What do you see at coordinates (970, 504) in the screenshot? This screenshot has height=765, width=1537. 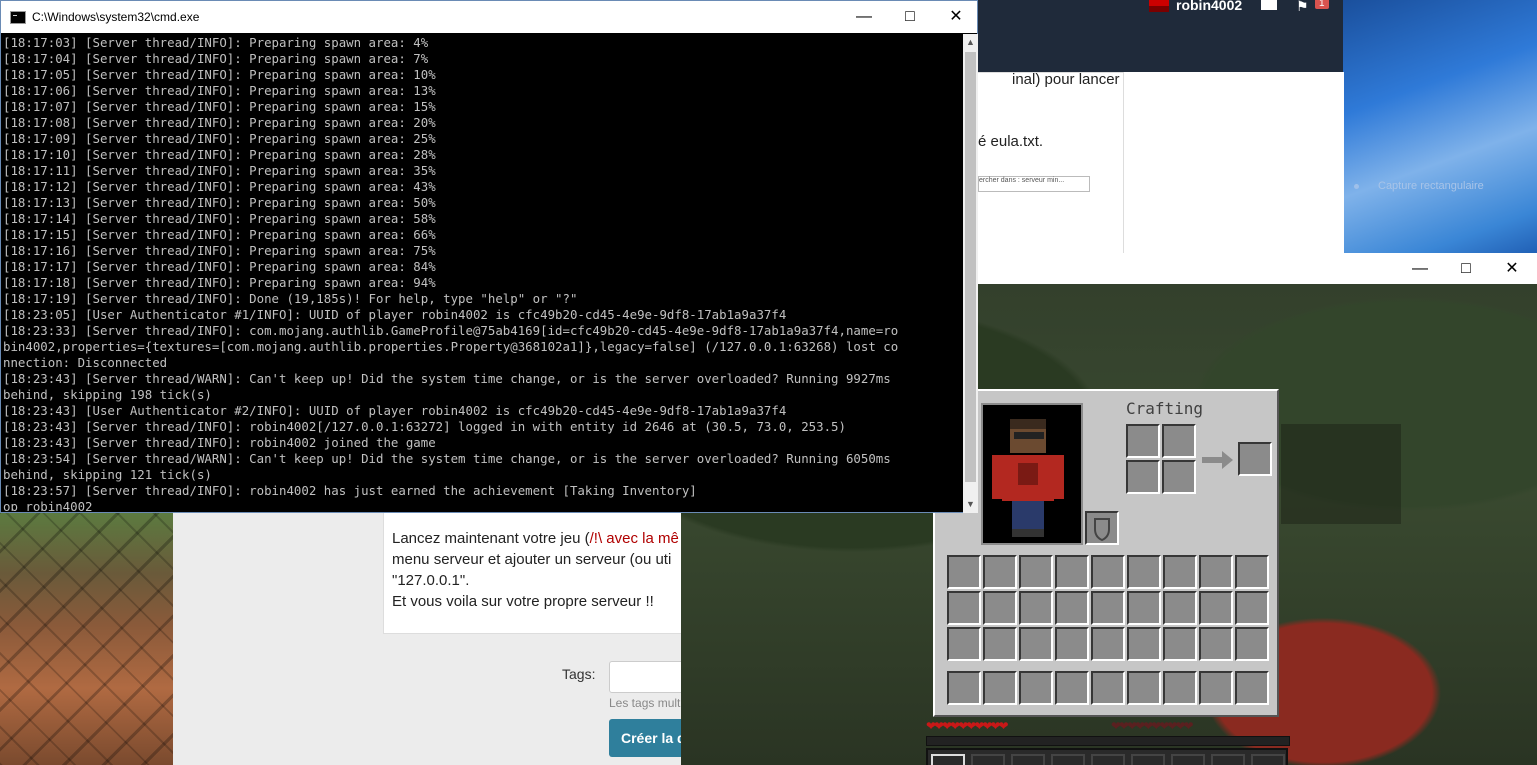 I see `scroll-down-icon: ▼` at bounding box center [970, 504].